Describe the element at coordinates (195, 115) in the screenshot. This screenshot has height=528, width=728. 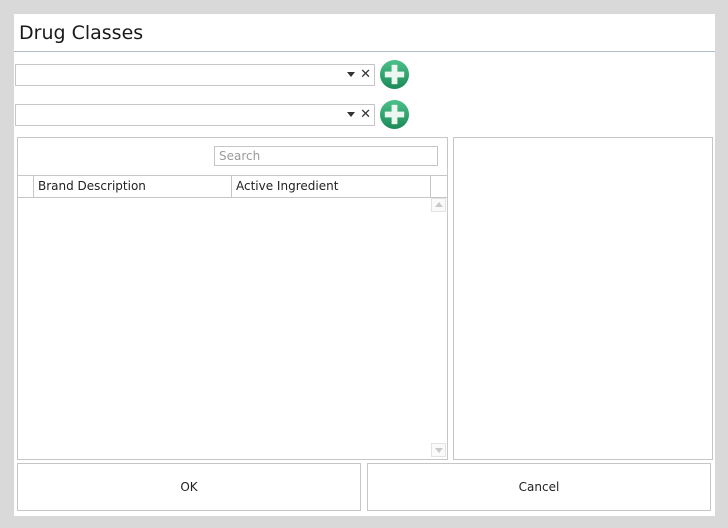
I see `drug-class-combo-2: ✕` at that location.